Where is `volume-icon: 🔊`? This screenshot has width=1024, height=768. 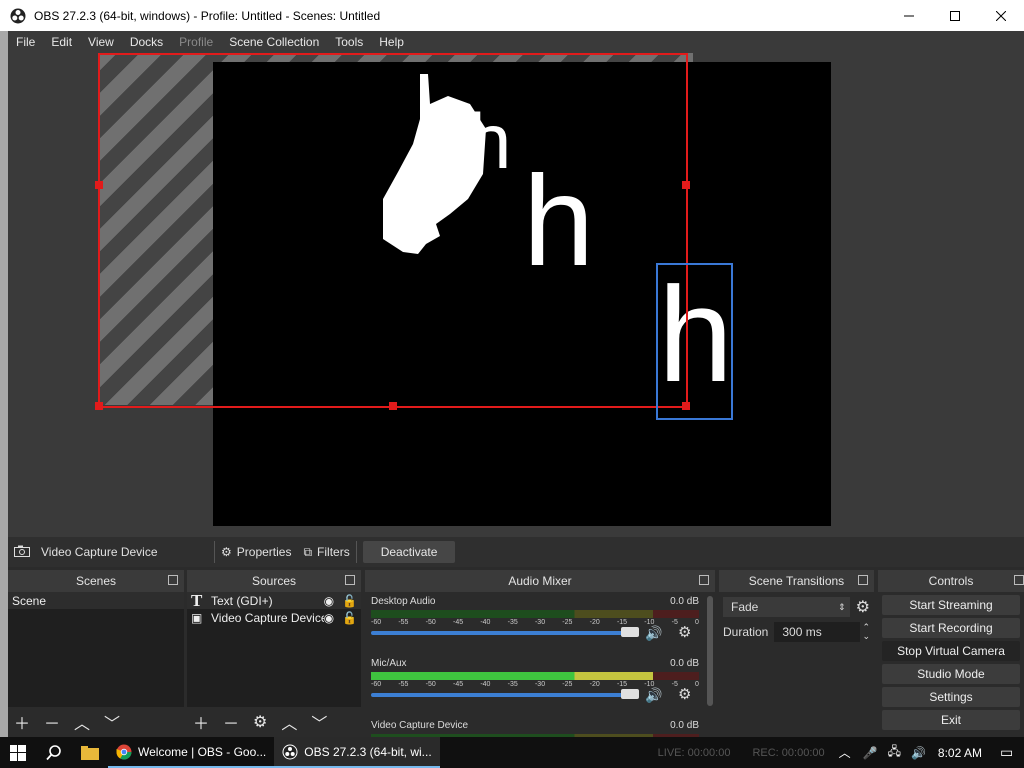 volume-icon: 🔊 is located at coordinates (918, 753).